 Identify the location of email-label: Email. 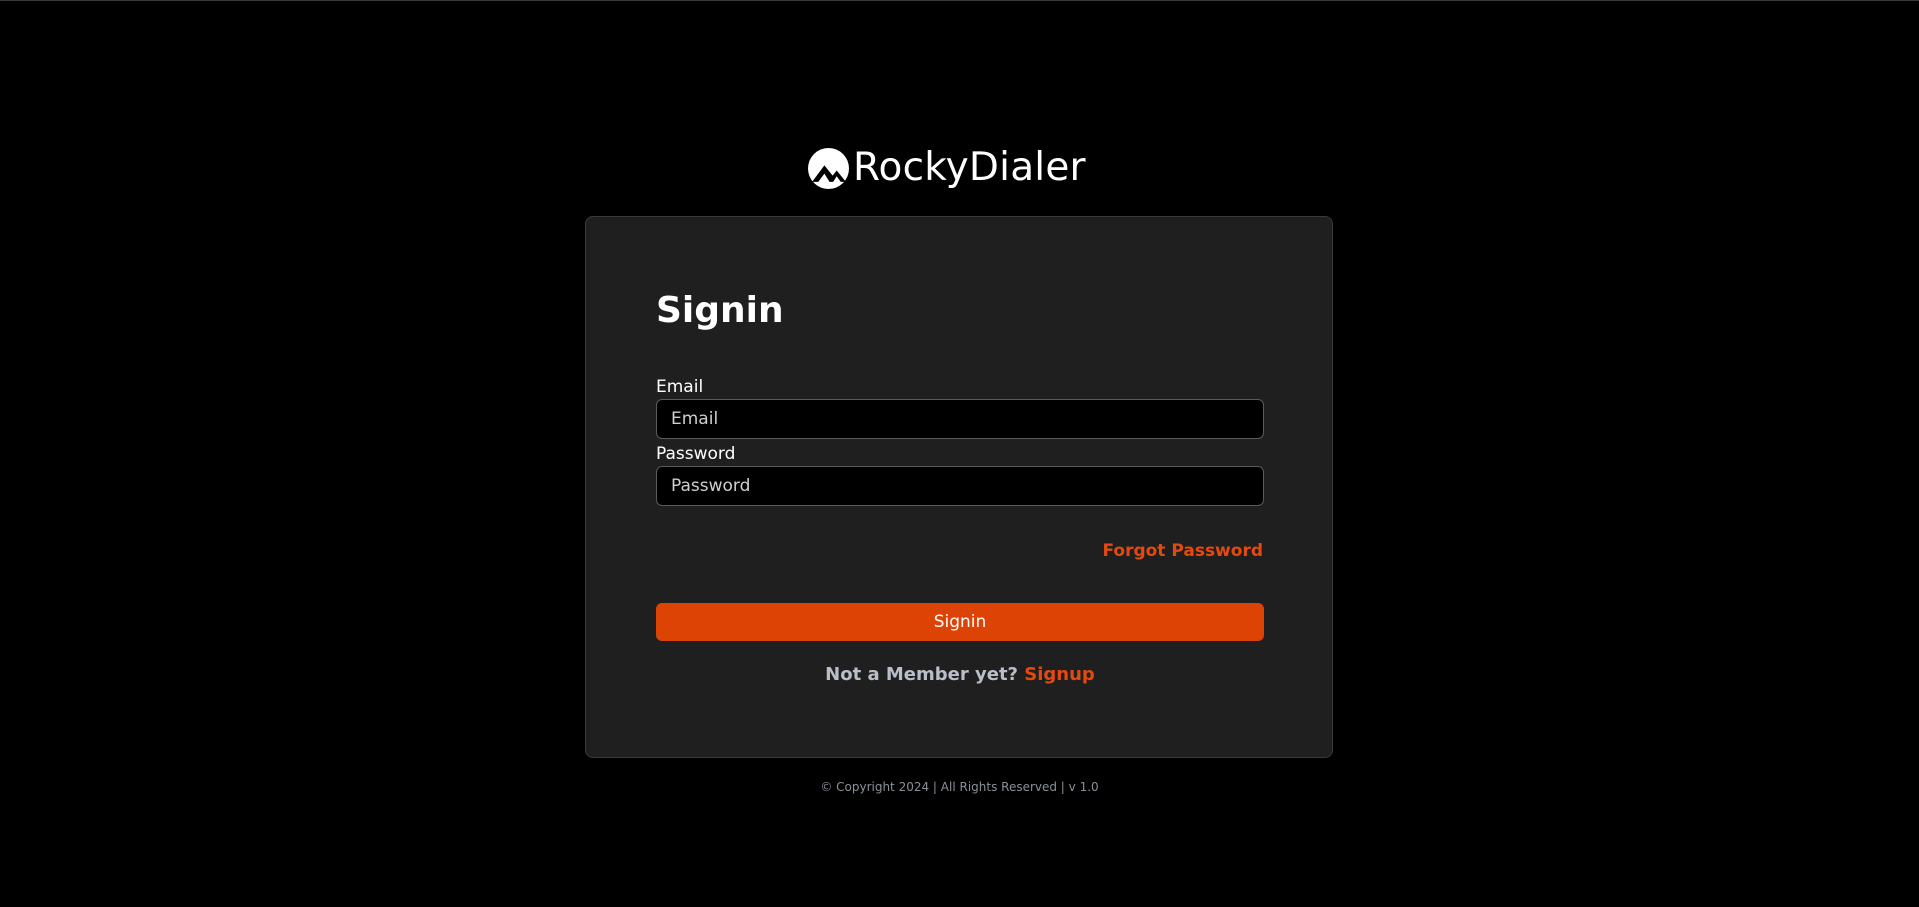
(680, 387).